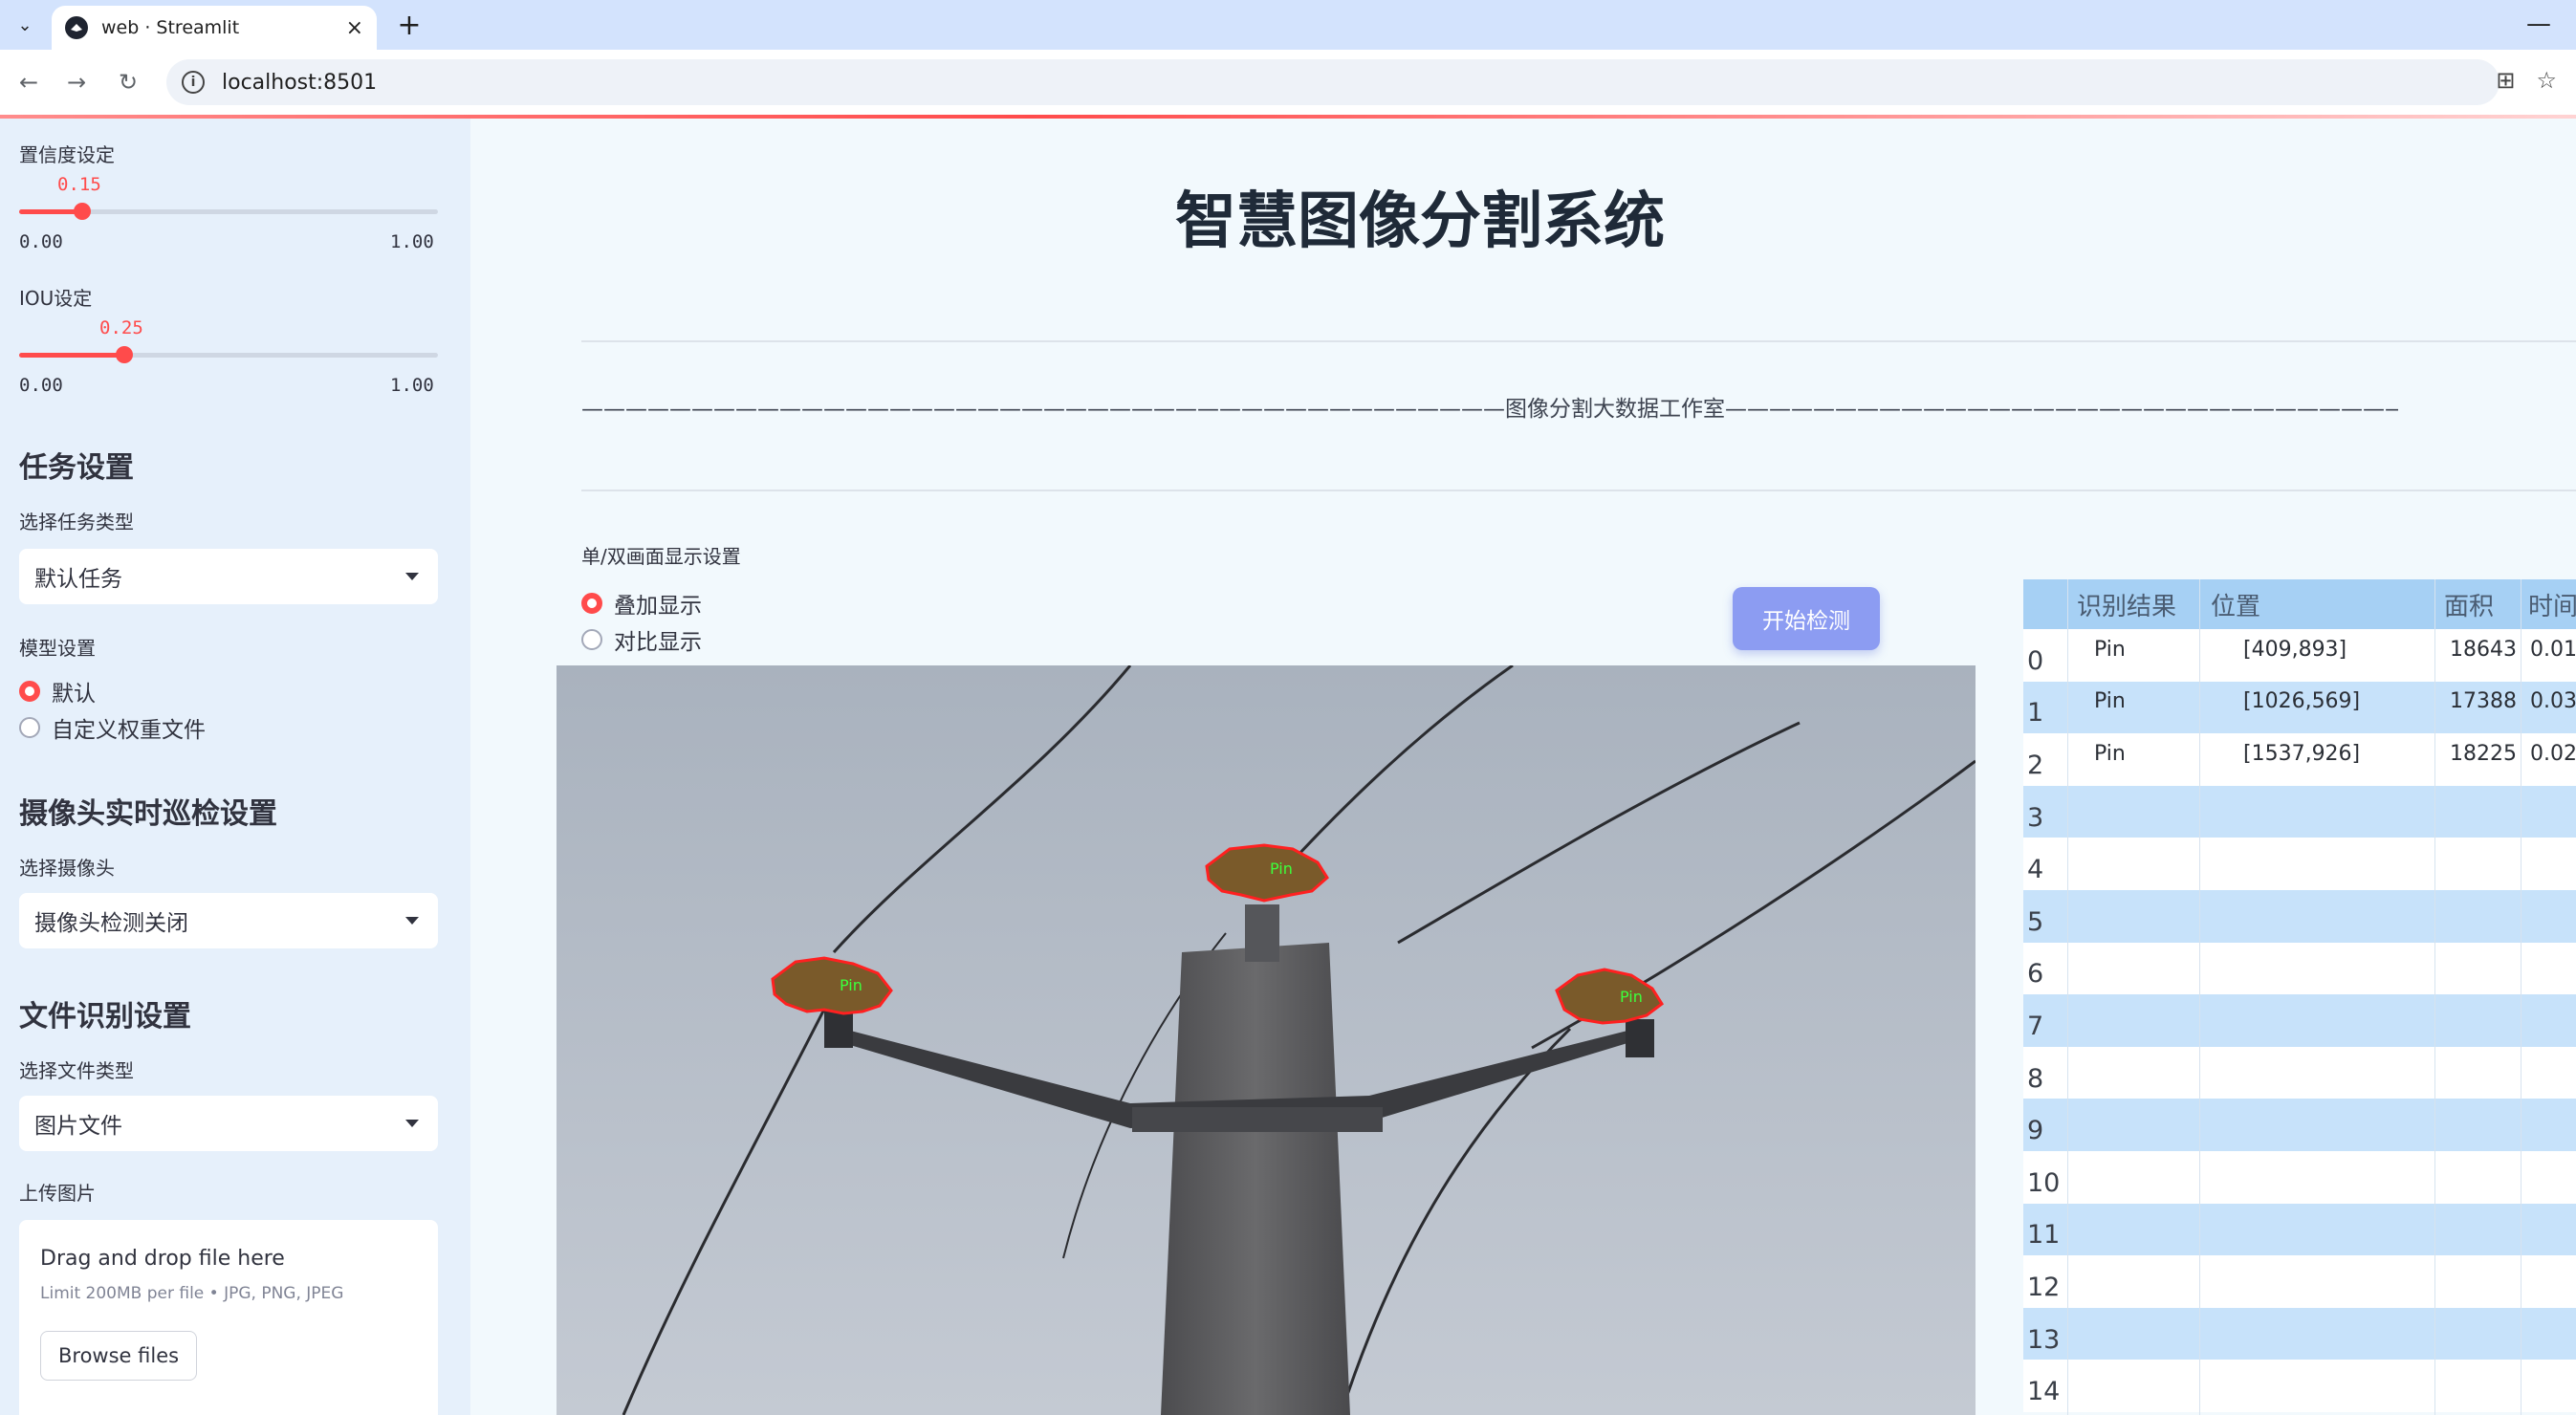  What do you see at coordinates (409, 25) in the screenshot?
I see `new-tab-plus-icon: +` at bounding box center [409, 25].